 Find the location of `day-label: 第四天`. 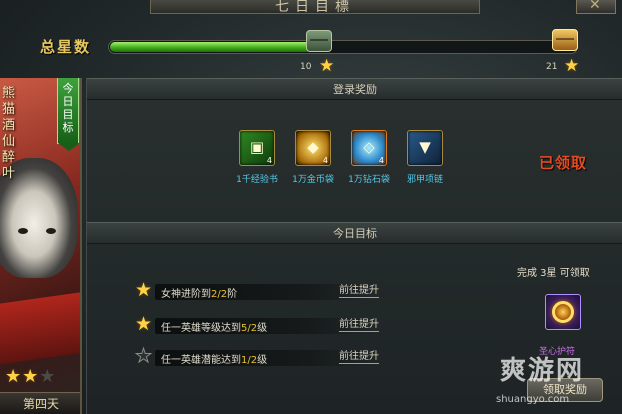

day-label: 第四天 is located at coordinates (40, 403).